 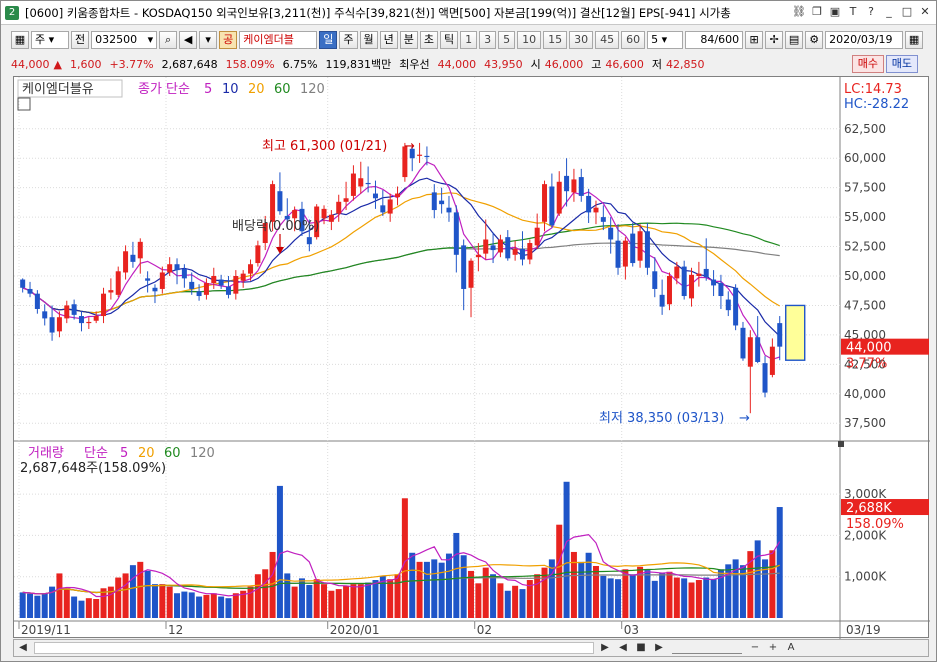 What do you see at coordinates (408, 40) in the screenshot?
I see `interval-minute: 분` at bounding box center [408, 40].